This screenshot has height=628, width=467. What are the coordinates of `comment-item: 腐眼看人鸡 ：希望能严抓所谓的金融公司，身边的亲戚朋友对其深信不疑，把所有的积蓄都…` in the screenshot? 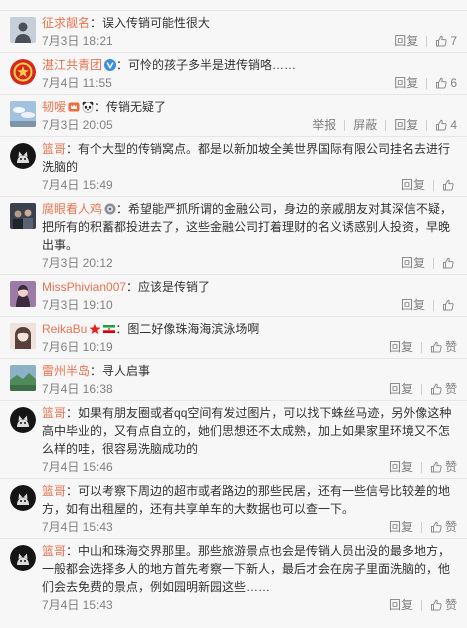 It's located at (233, 235).